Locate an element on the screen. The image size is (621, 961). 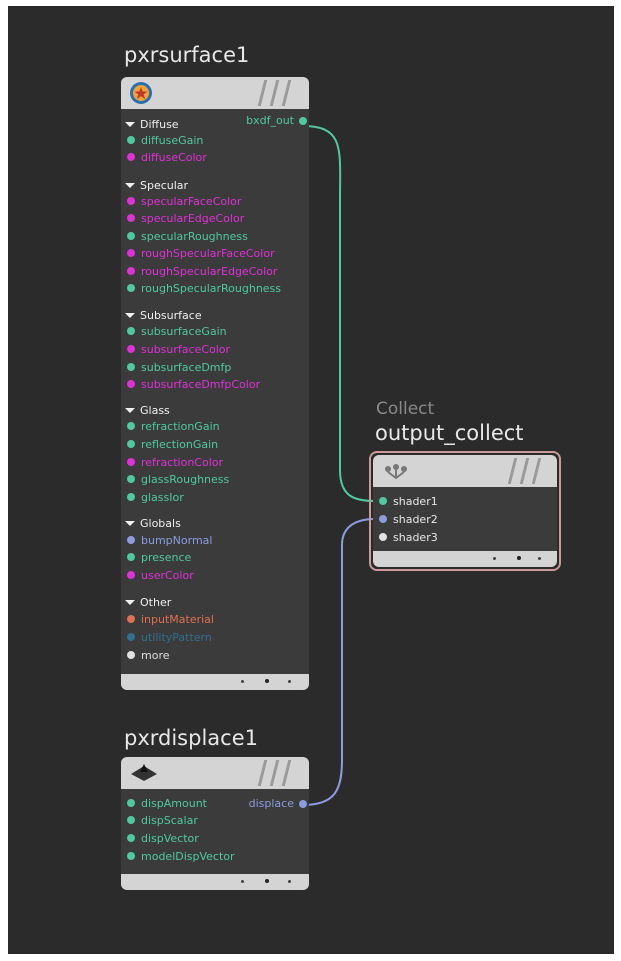
param-label: userColor is located at coordinates (167, 575).